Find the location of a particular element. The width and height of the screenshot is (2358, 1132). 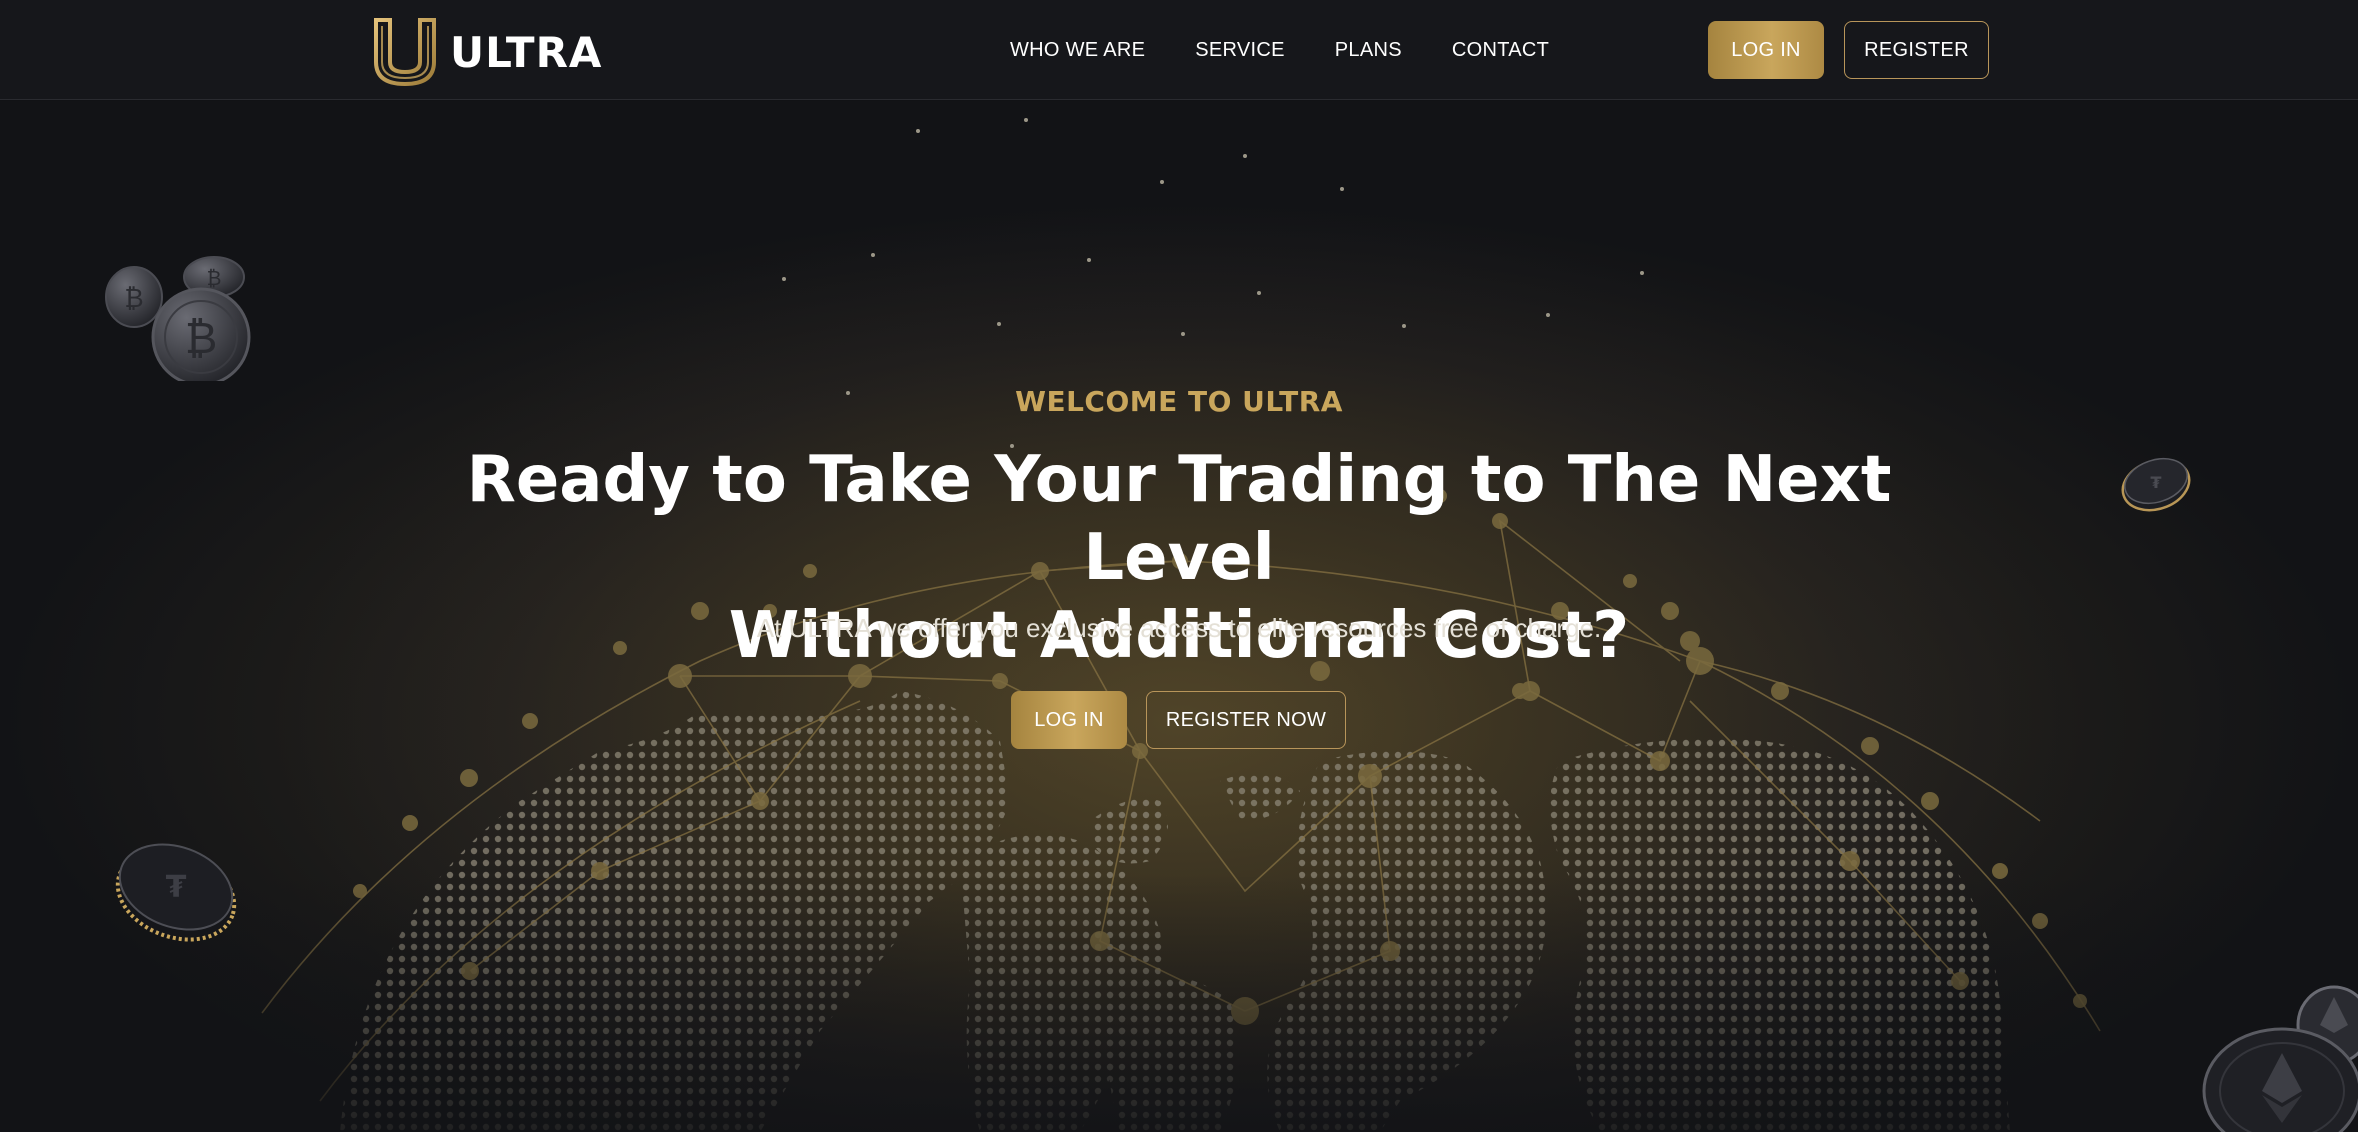

nav-link-service: SERVICE is located at coordinates (1240, 50).